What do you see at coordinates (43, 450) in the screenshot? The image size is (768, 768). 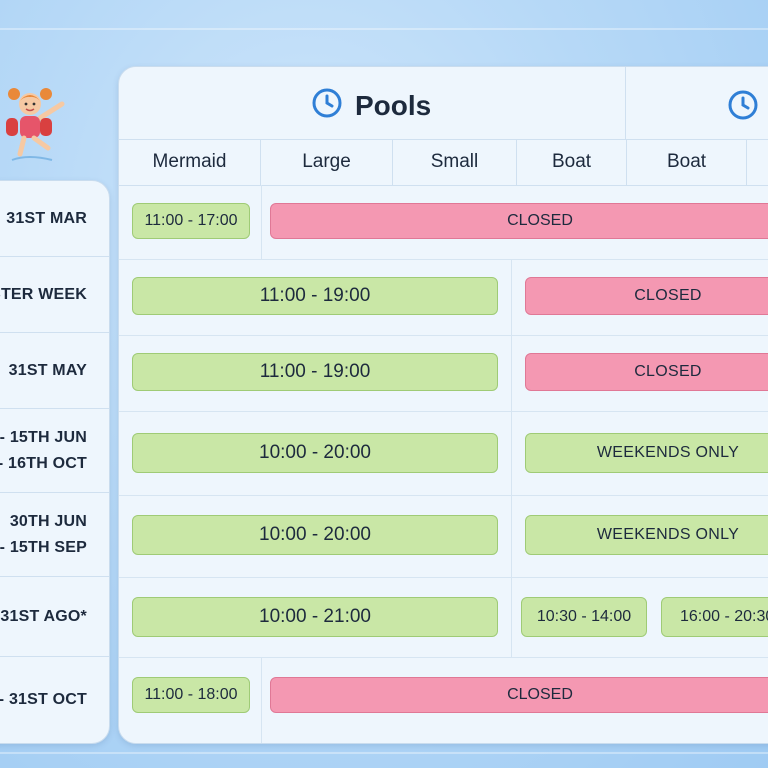 I see `date-label: - 15TH JUN - 16TH OCT` at bounding box center [43, 450].